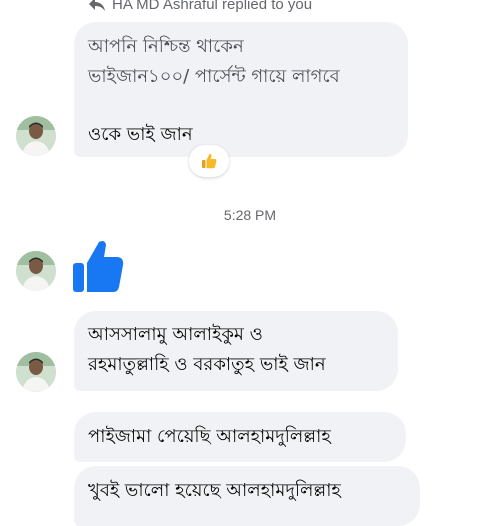  Describe the element at coordinates (166, 46) in the screenshot. I see `message-text-line: আপনি নিশ্চিন্ত থাকেন` at that location.